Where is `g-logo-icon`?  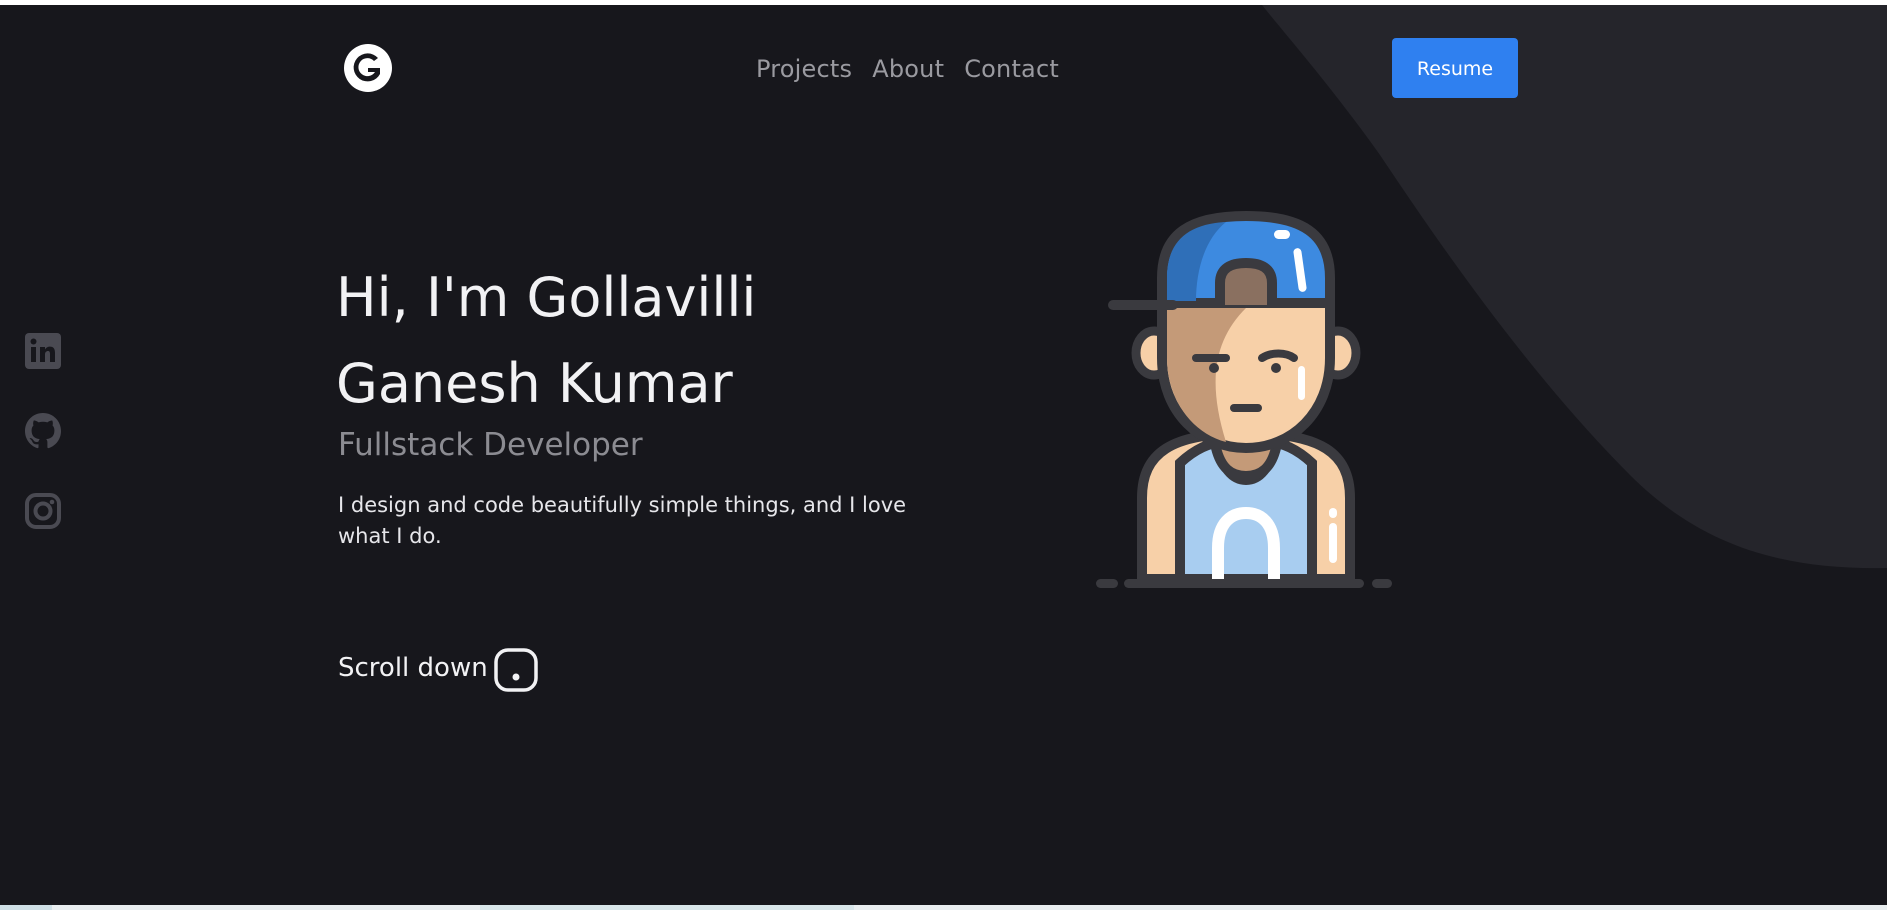
g-logo-icon is located at coordinates (368, 68).